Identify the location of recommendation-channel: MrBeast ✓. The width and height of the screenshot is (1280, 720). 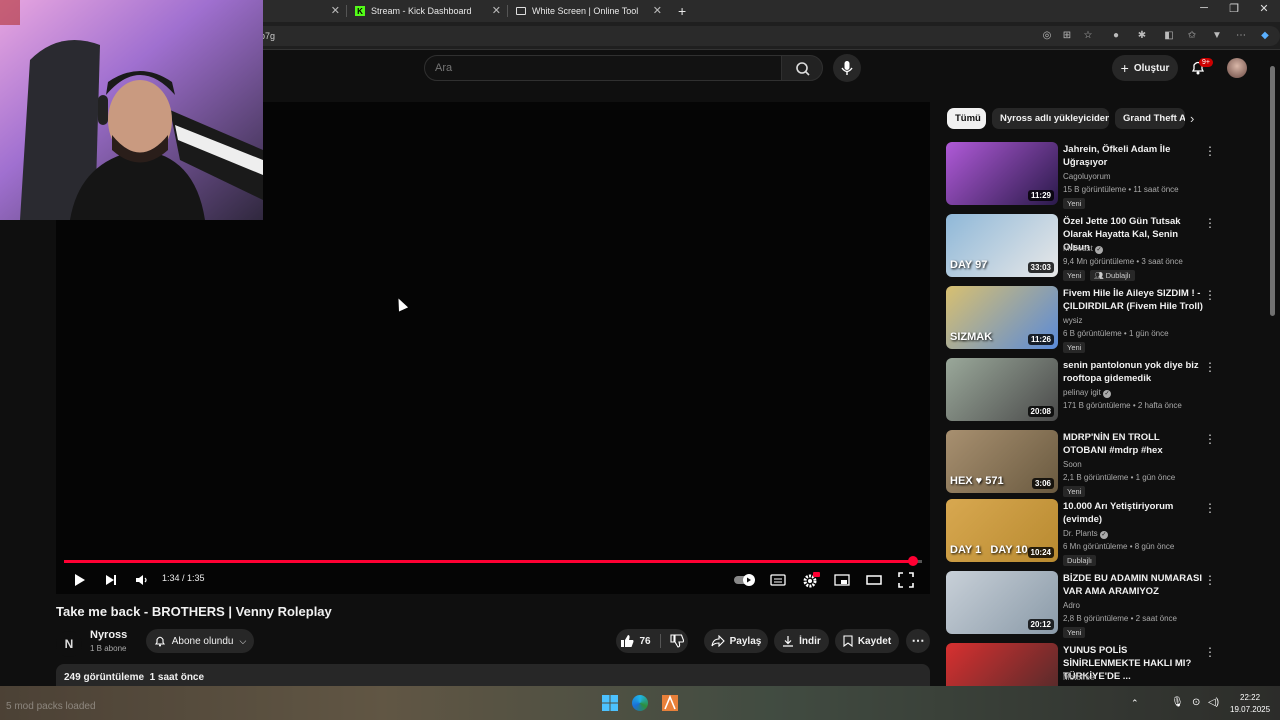
(1083, 249).